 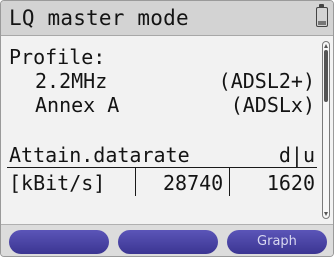 I want to click on title-bar: LQ master mode, so click(x=167, y=18).